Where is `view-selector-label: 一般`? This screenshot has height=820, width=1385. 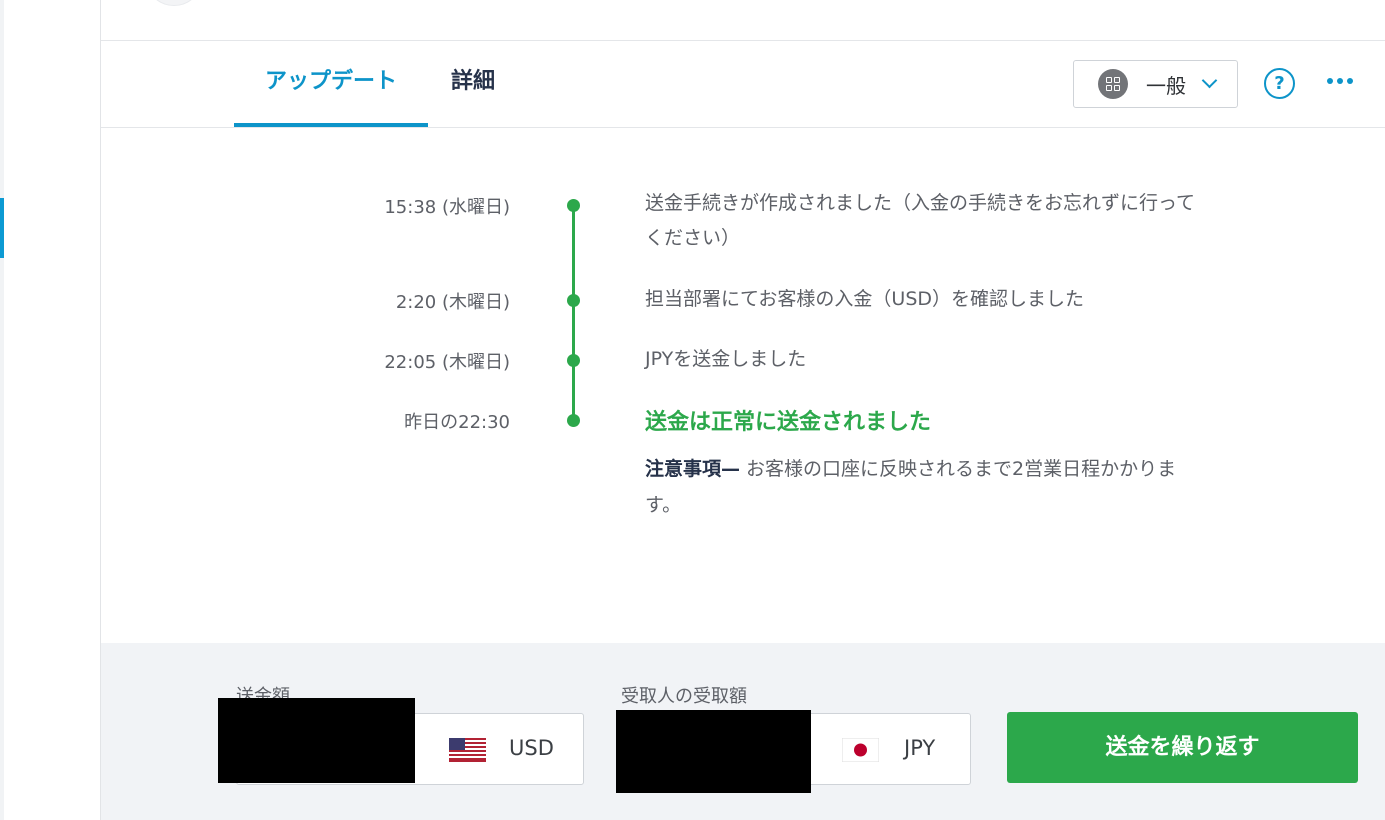 view-selector-label: 一般 is located at coordinates (1166, 86).